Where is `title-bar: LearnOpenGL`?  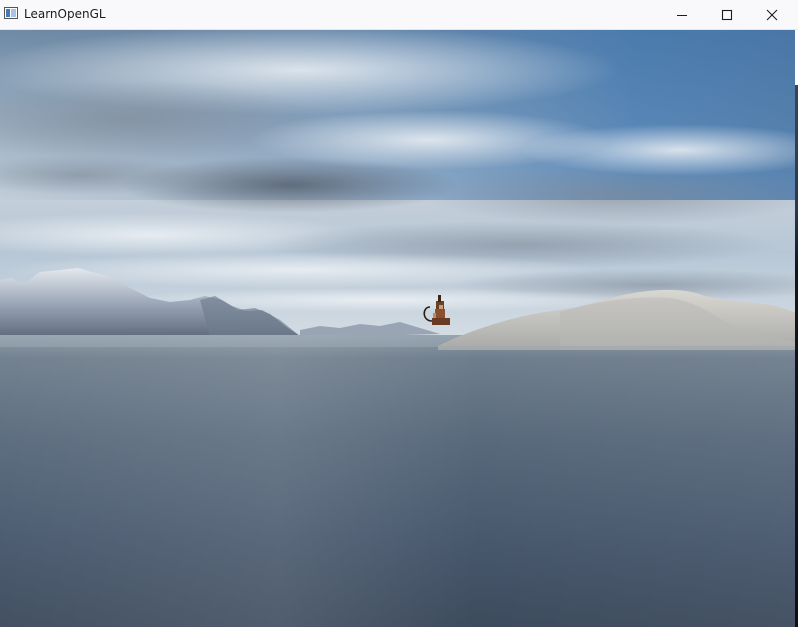
title-bar: LearnOpenGL is located at coordinates (399, 15).